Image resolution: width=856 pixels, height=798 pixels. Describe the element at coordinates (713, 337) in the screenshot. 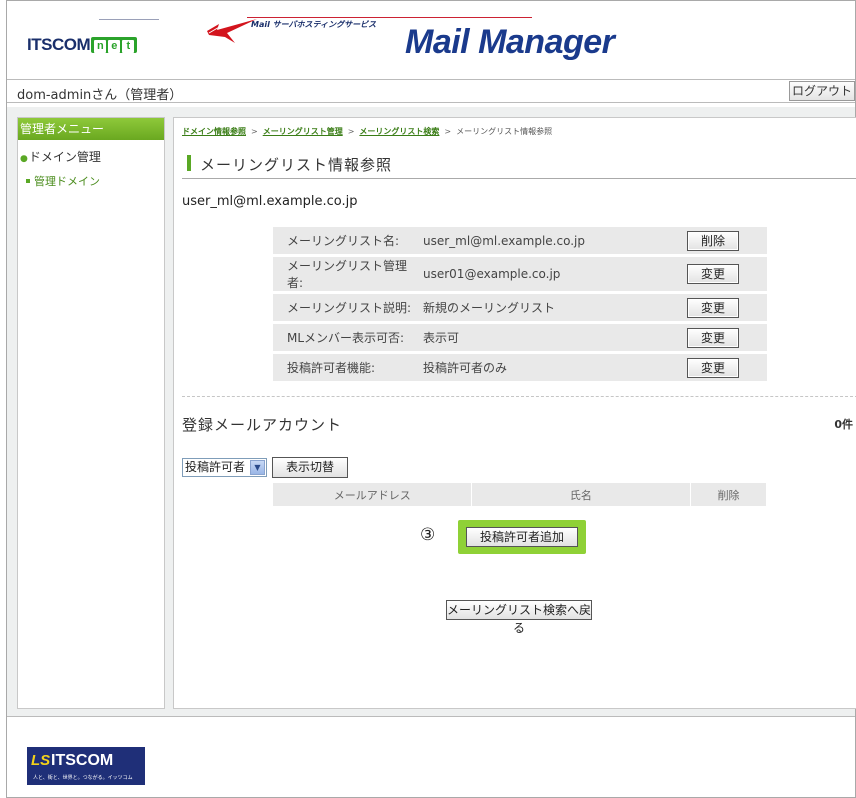

I see `change-visibility-button: 変更` at that location.